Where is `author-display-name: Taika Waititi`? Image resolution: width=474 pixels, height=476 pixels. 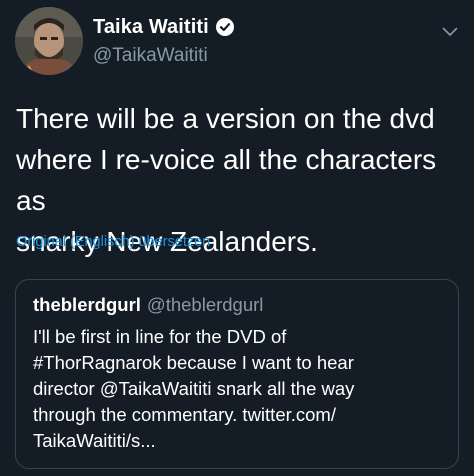
author-display-name: Taika Waititi is located at coordinates (151, 27).